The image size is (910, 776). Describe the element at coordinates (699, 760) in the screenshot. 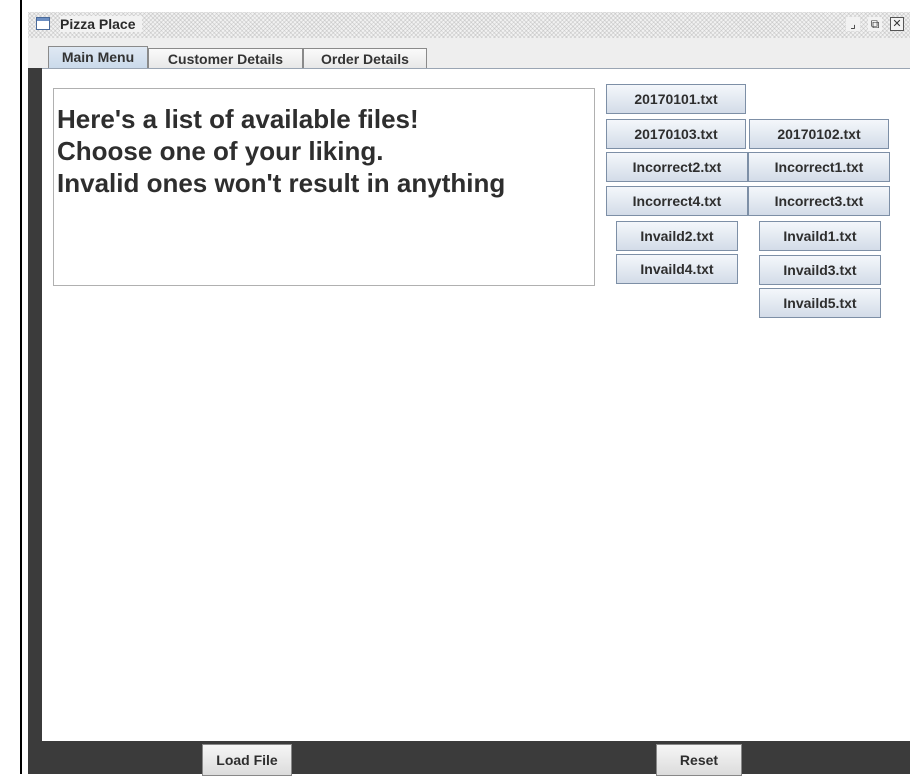

I see `reset-button: Reset` at that location.